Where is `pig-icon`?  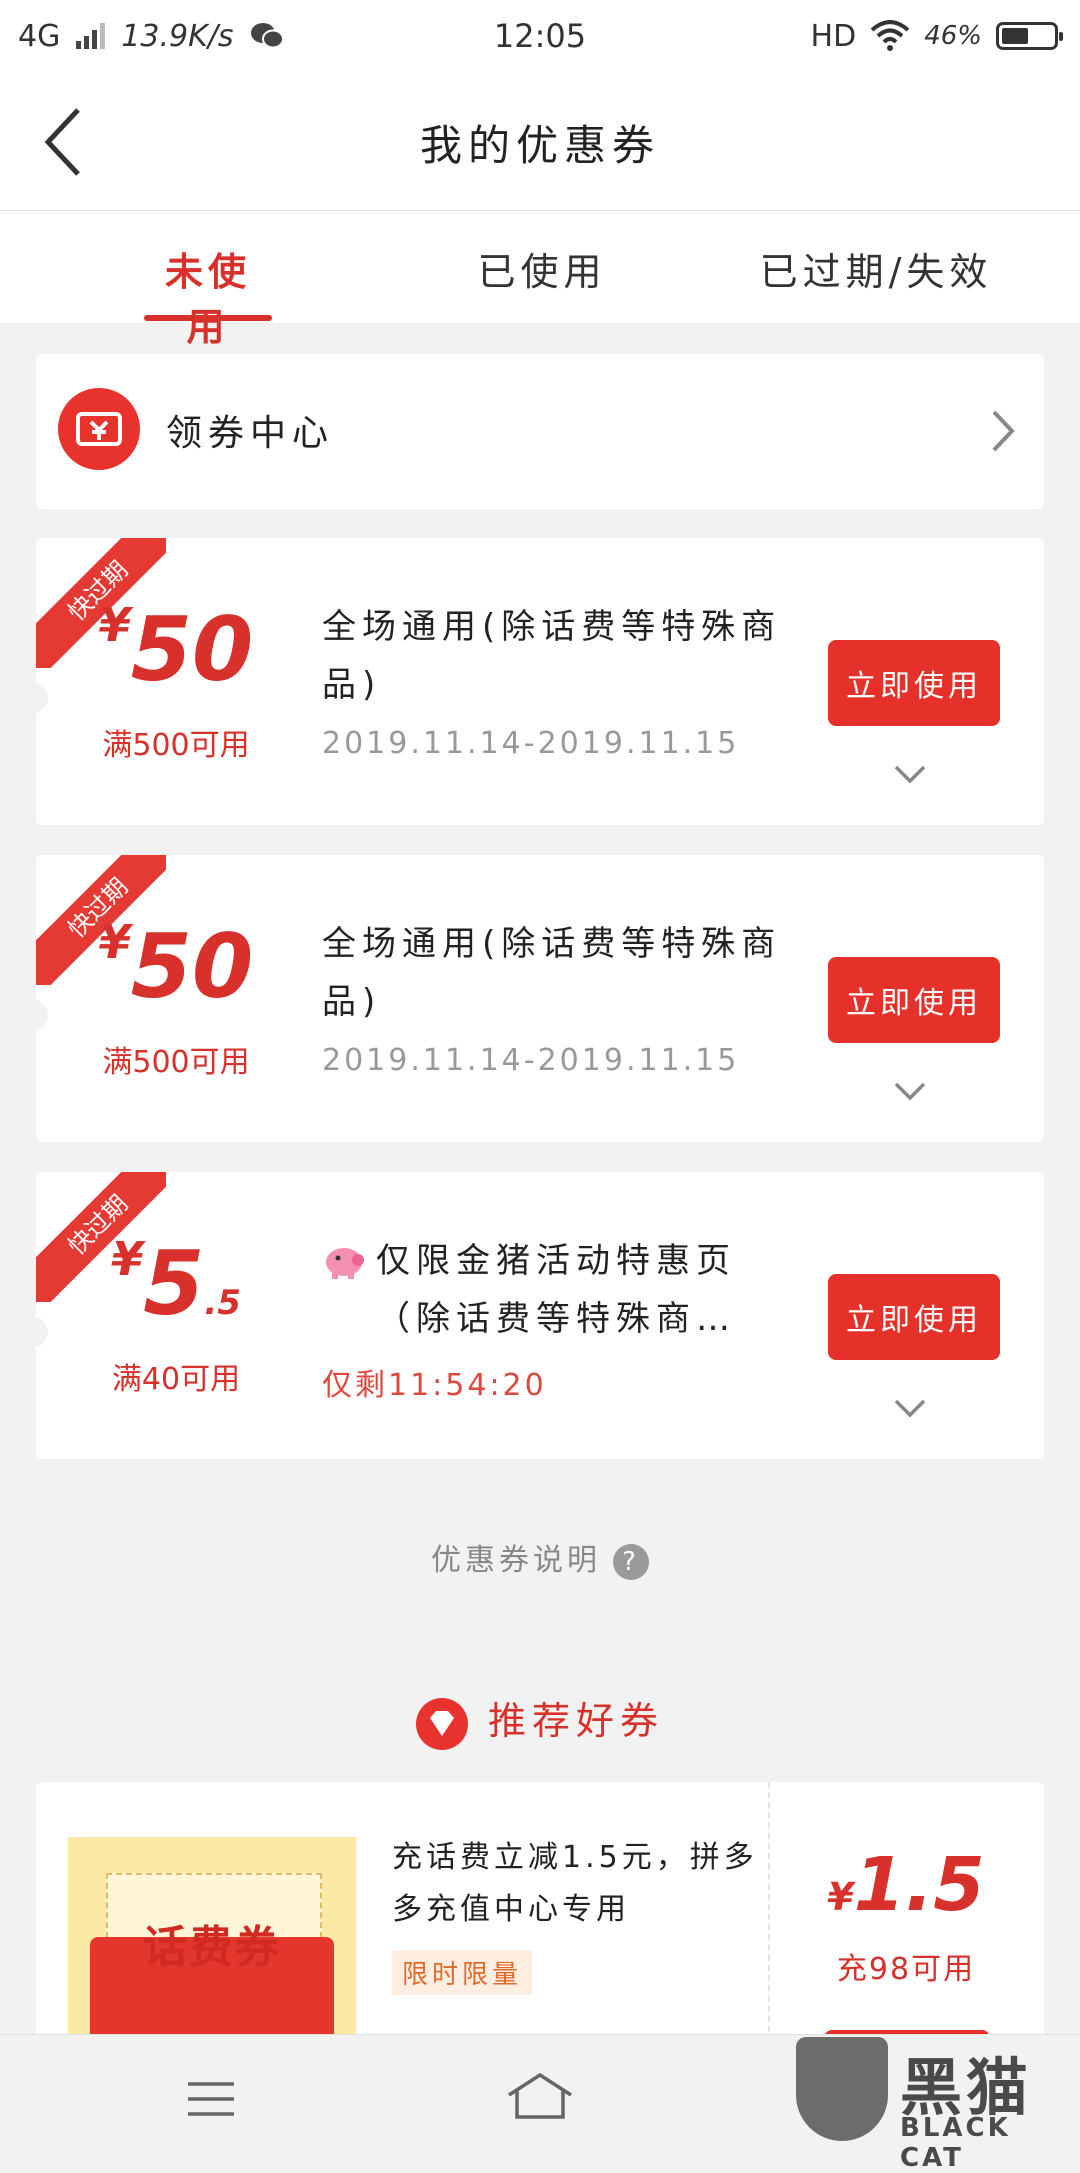
pig-icon is located at coordinates (345, 1263).